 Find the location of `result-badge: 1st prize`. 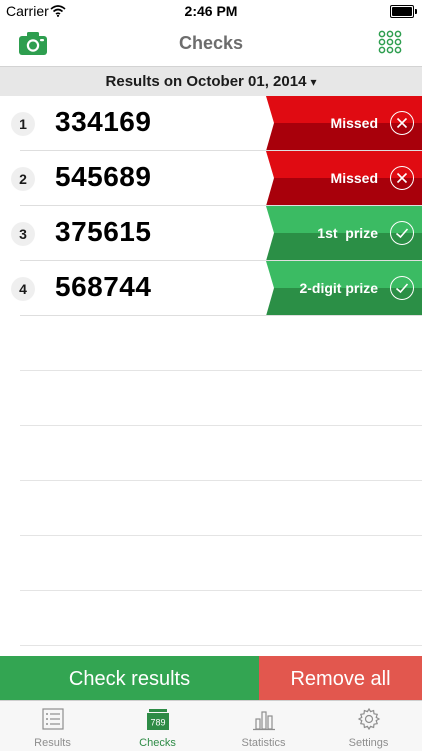

result-badge: 1st prize is located at coordinates (344, 233).